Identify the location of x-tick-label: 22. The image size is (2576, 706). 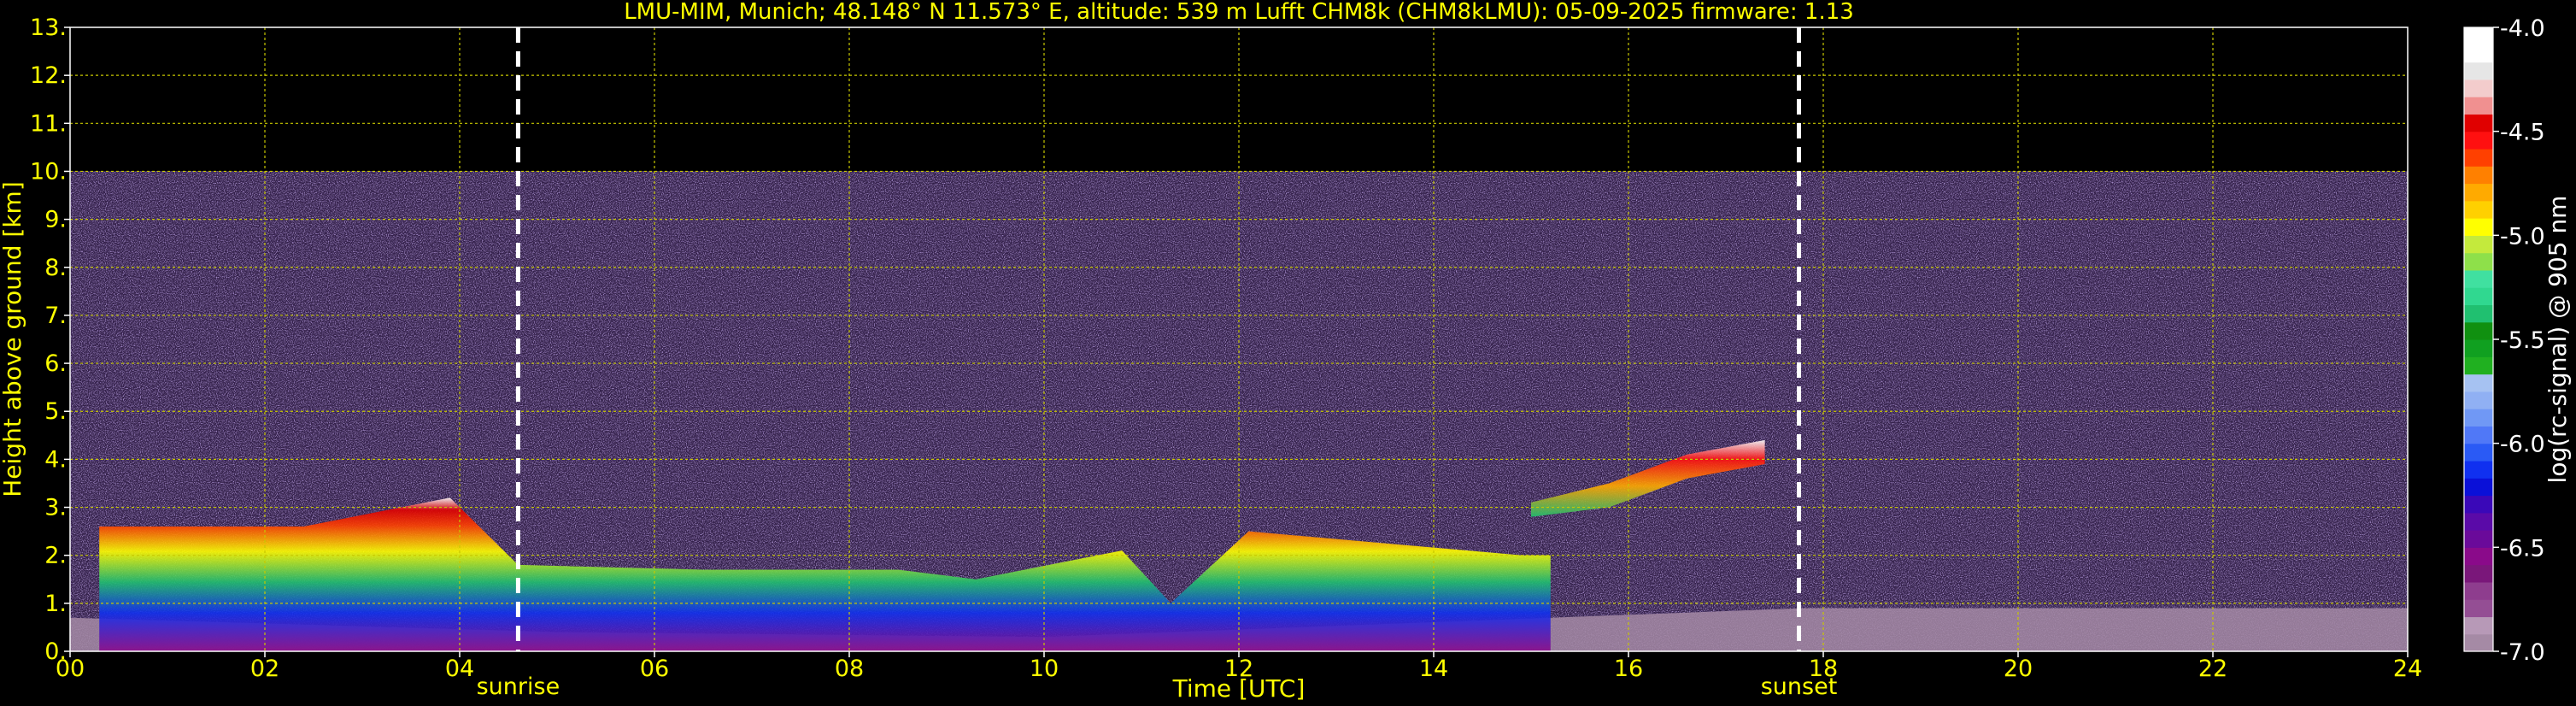
(2212, 669).